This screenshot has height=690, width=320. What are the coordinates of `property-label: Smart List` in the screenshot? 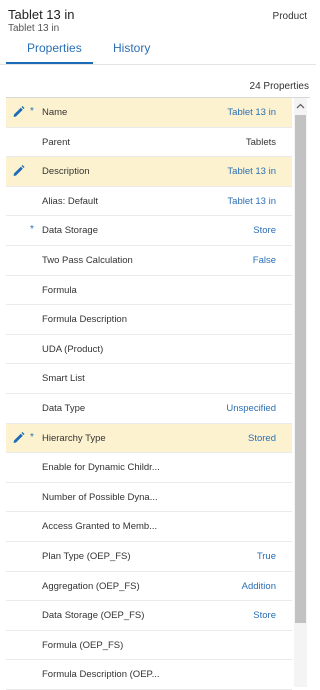 It's located at (63, 379).